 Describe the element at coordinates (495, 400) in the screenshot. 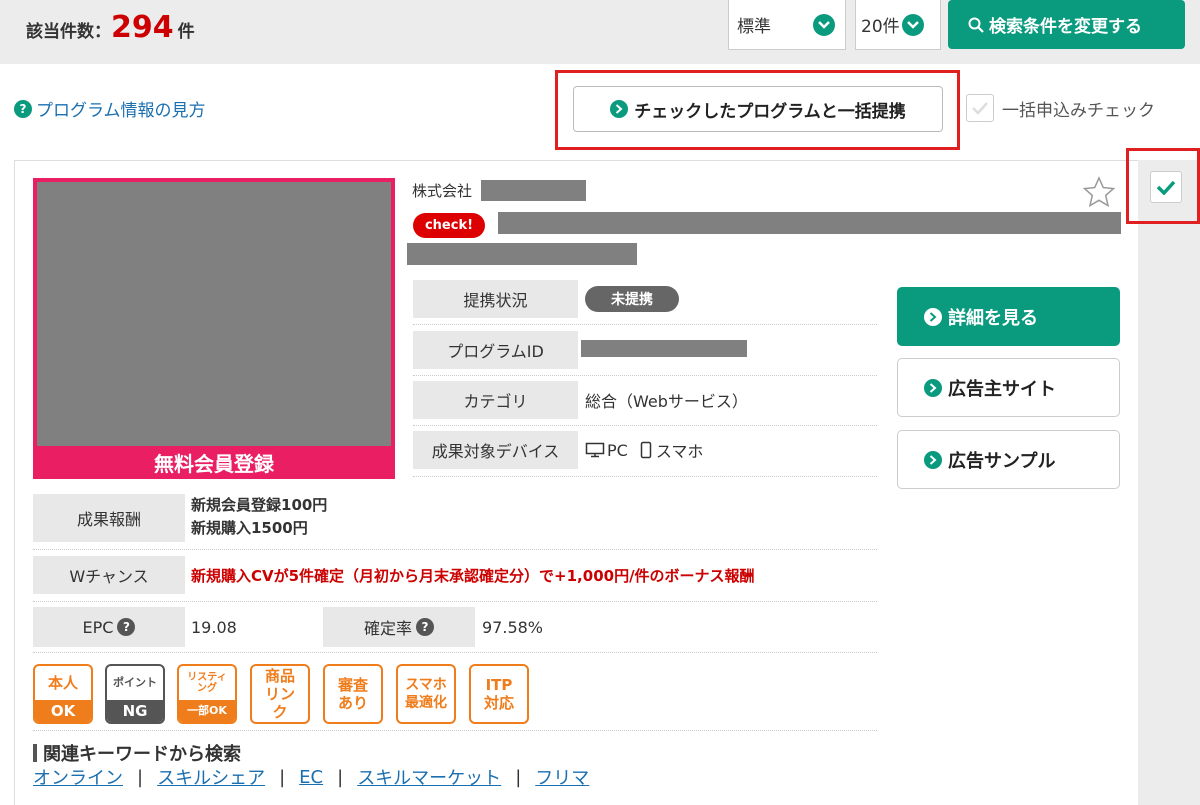

I see `category-label: カテゴリ` at that location.